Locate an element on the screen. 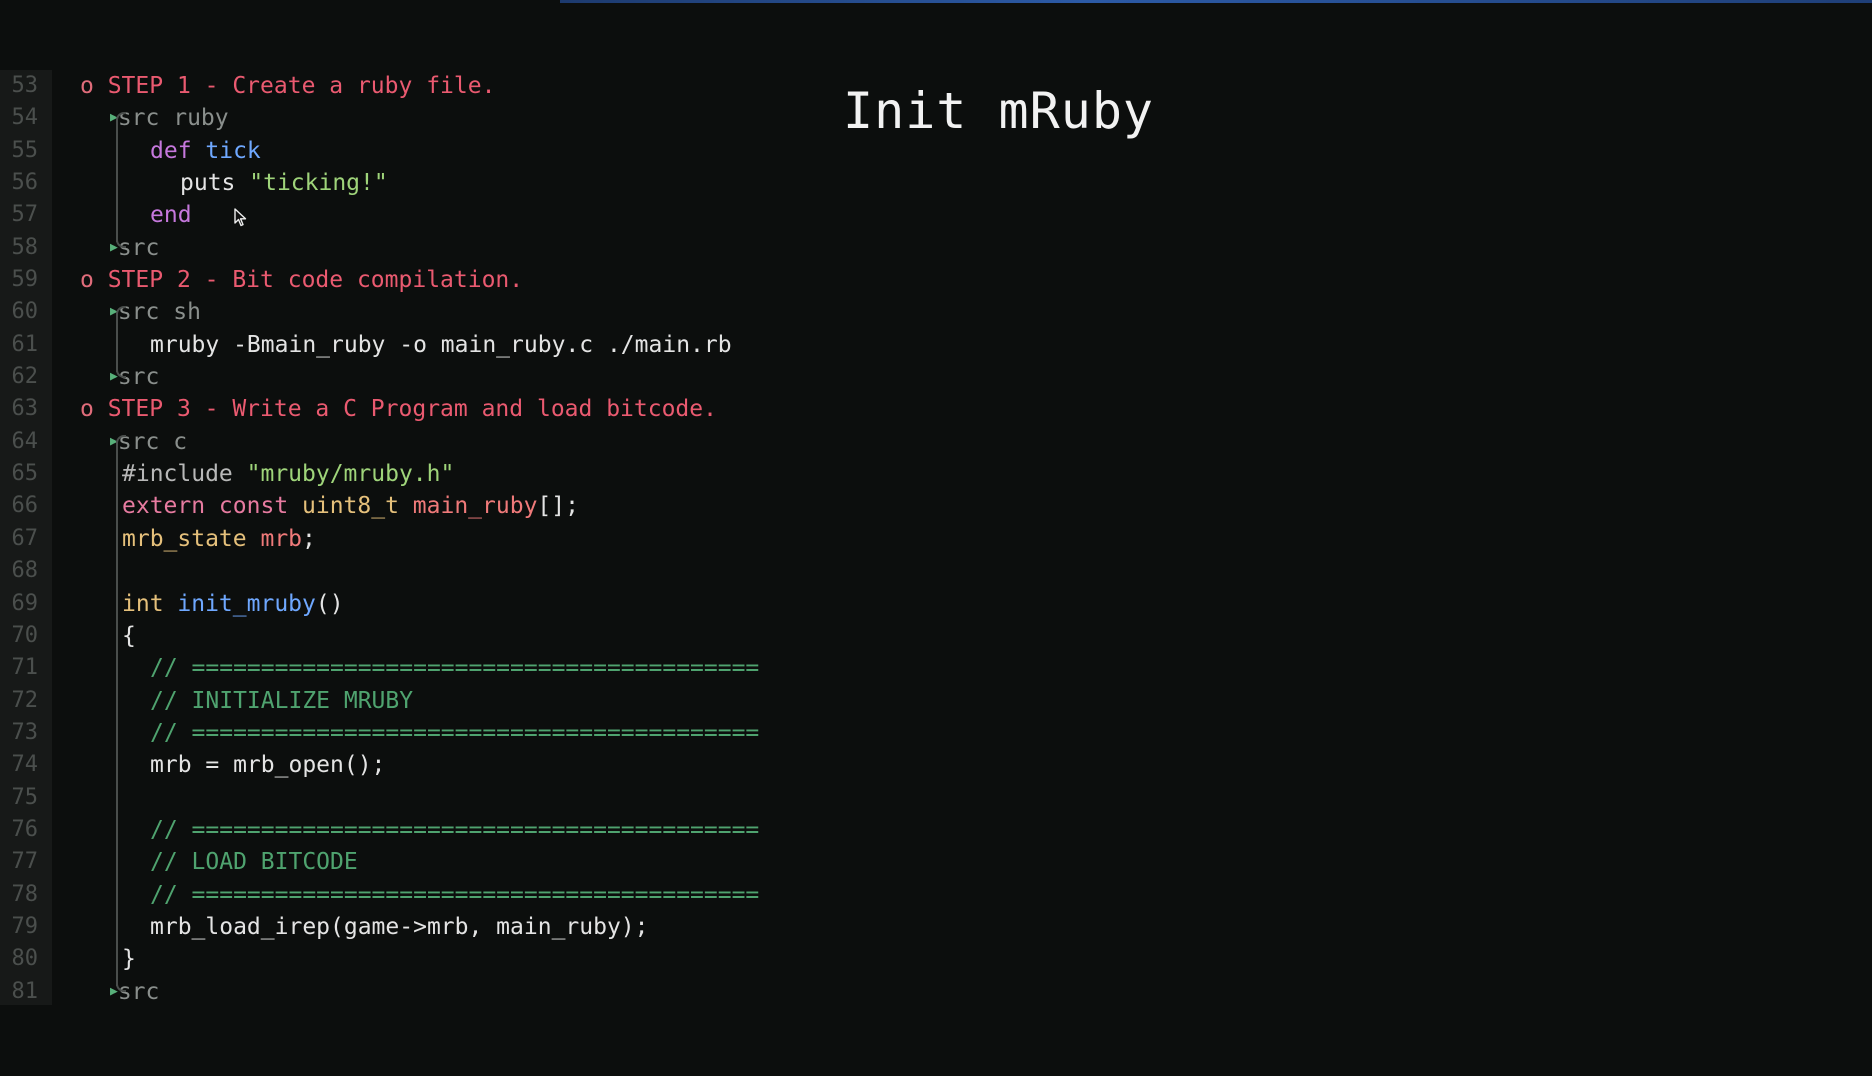 This screenshot has width=1872, height=1076. line-number: 61 is located at coordinates (25, 344).